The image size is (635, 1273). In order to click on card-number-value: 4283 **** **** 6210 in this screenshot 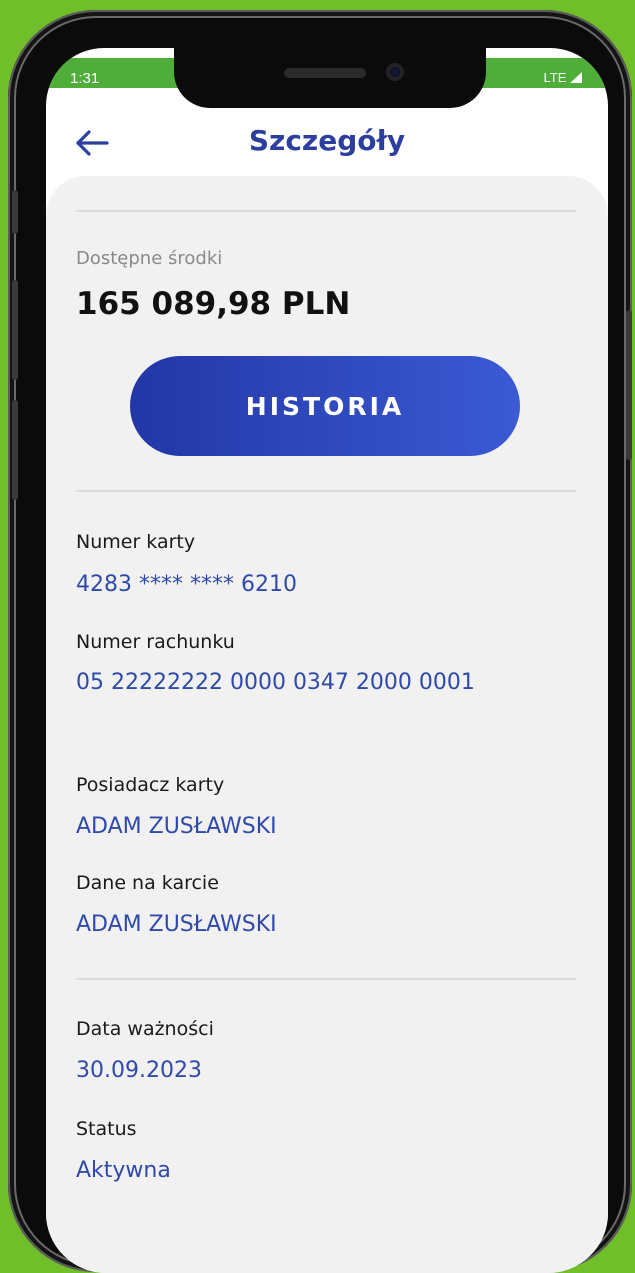, I will do `click(186, 584)`.